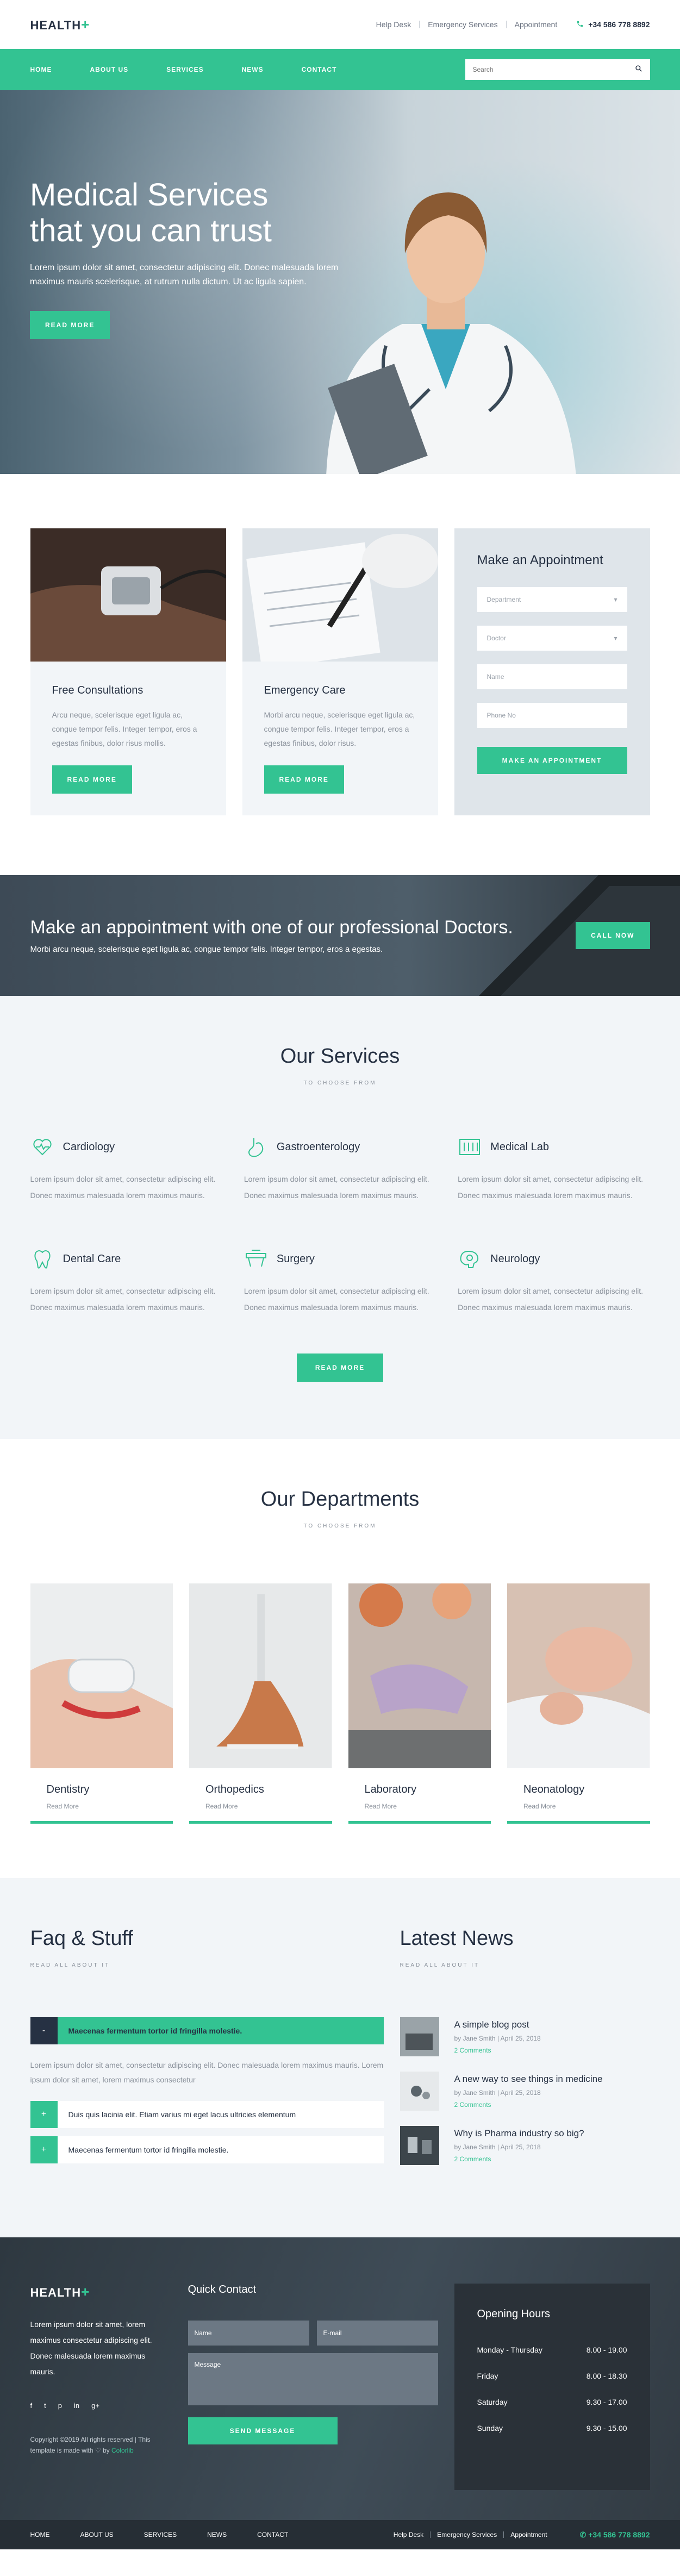  What do you see at coordinates (578, 1703) in the screenshot?
I see `department-card: Neonatology Read More` at bounding box center [578, 1703].